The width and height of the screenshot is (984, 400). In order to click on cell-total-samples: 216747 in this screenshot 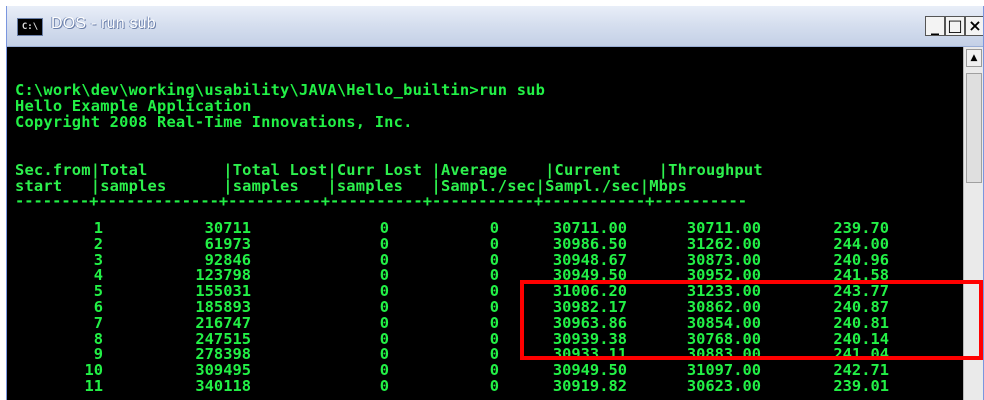, I will do `click(223, 322)`.